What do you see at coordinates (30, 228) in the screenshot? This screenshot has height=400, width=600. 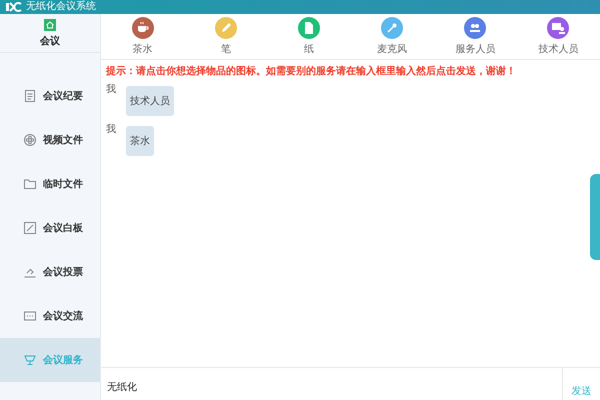 I see `whiteboard-icon` at bounding box center [30, 228].